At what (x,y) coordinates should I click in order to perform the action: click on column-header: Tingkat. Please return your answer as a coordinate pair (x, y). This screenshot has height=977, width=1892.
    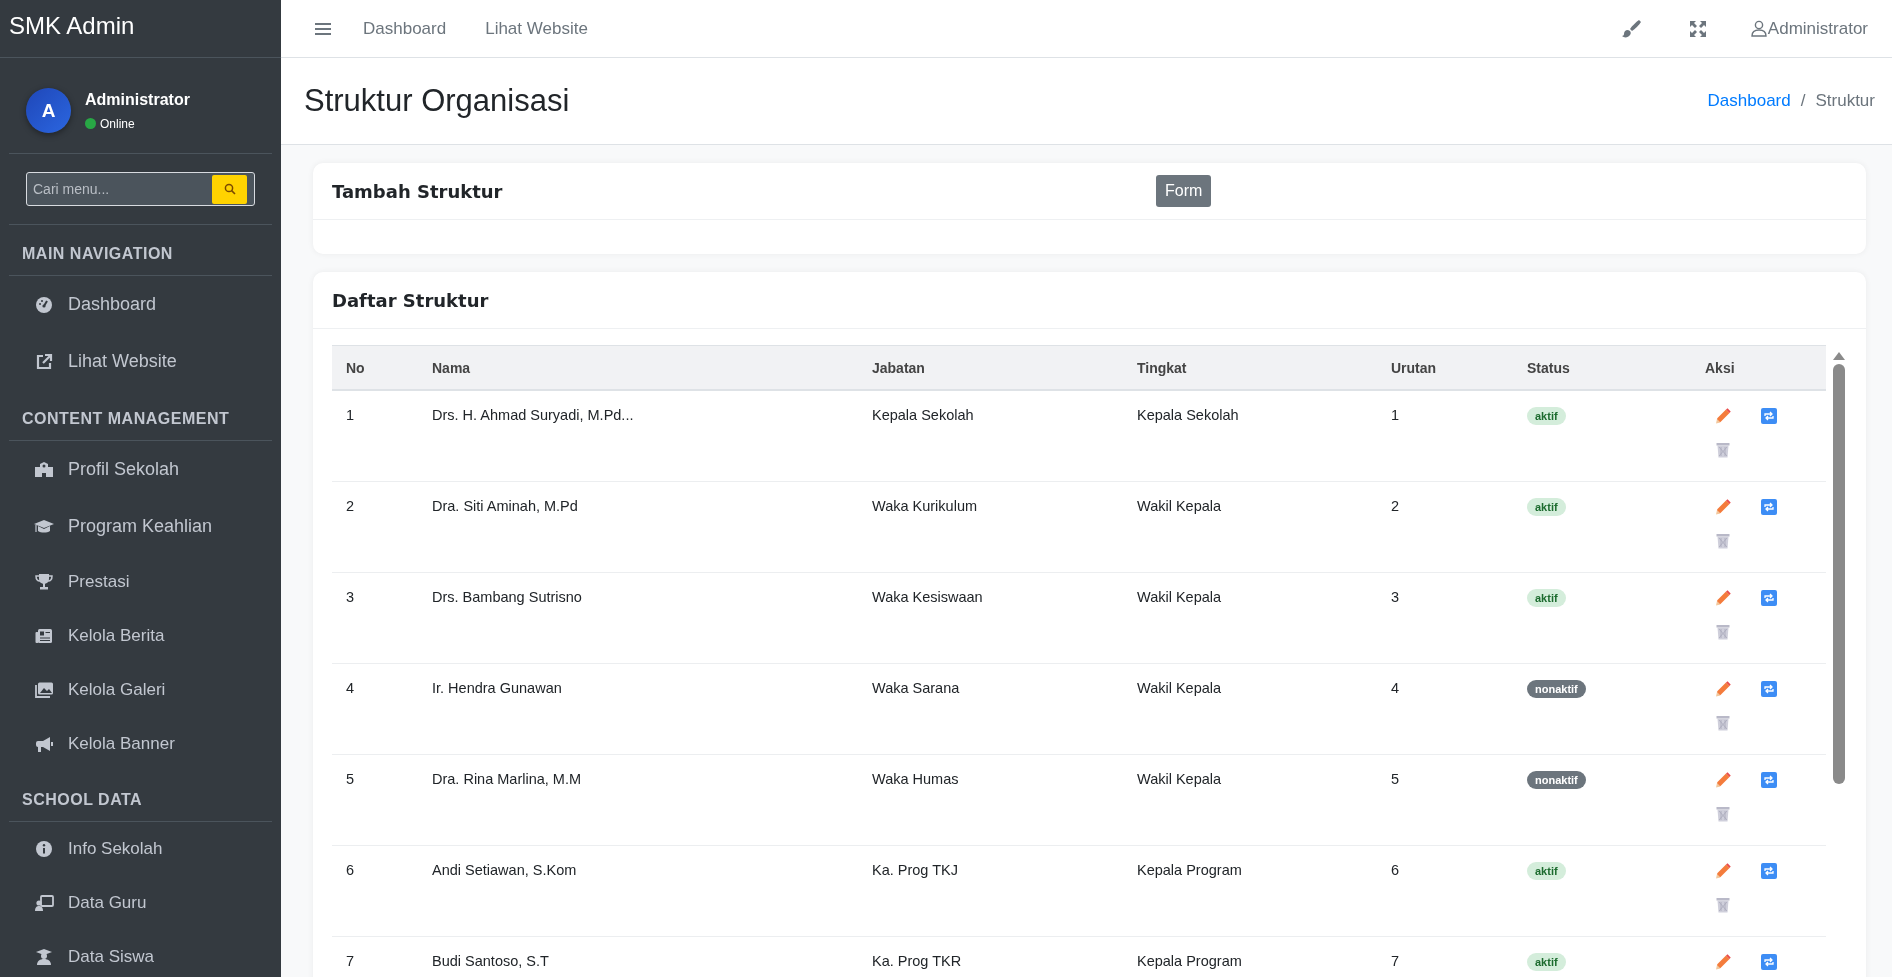
    Looking at the image, I should click on (1250, 367).